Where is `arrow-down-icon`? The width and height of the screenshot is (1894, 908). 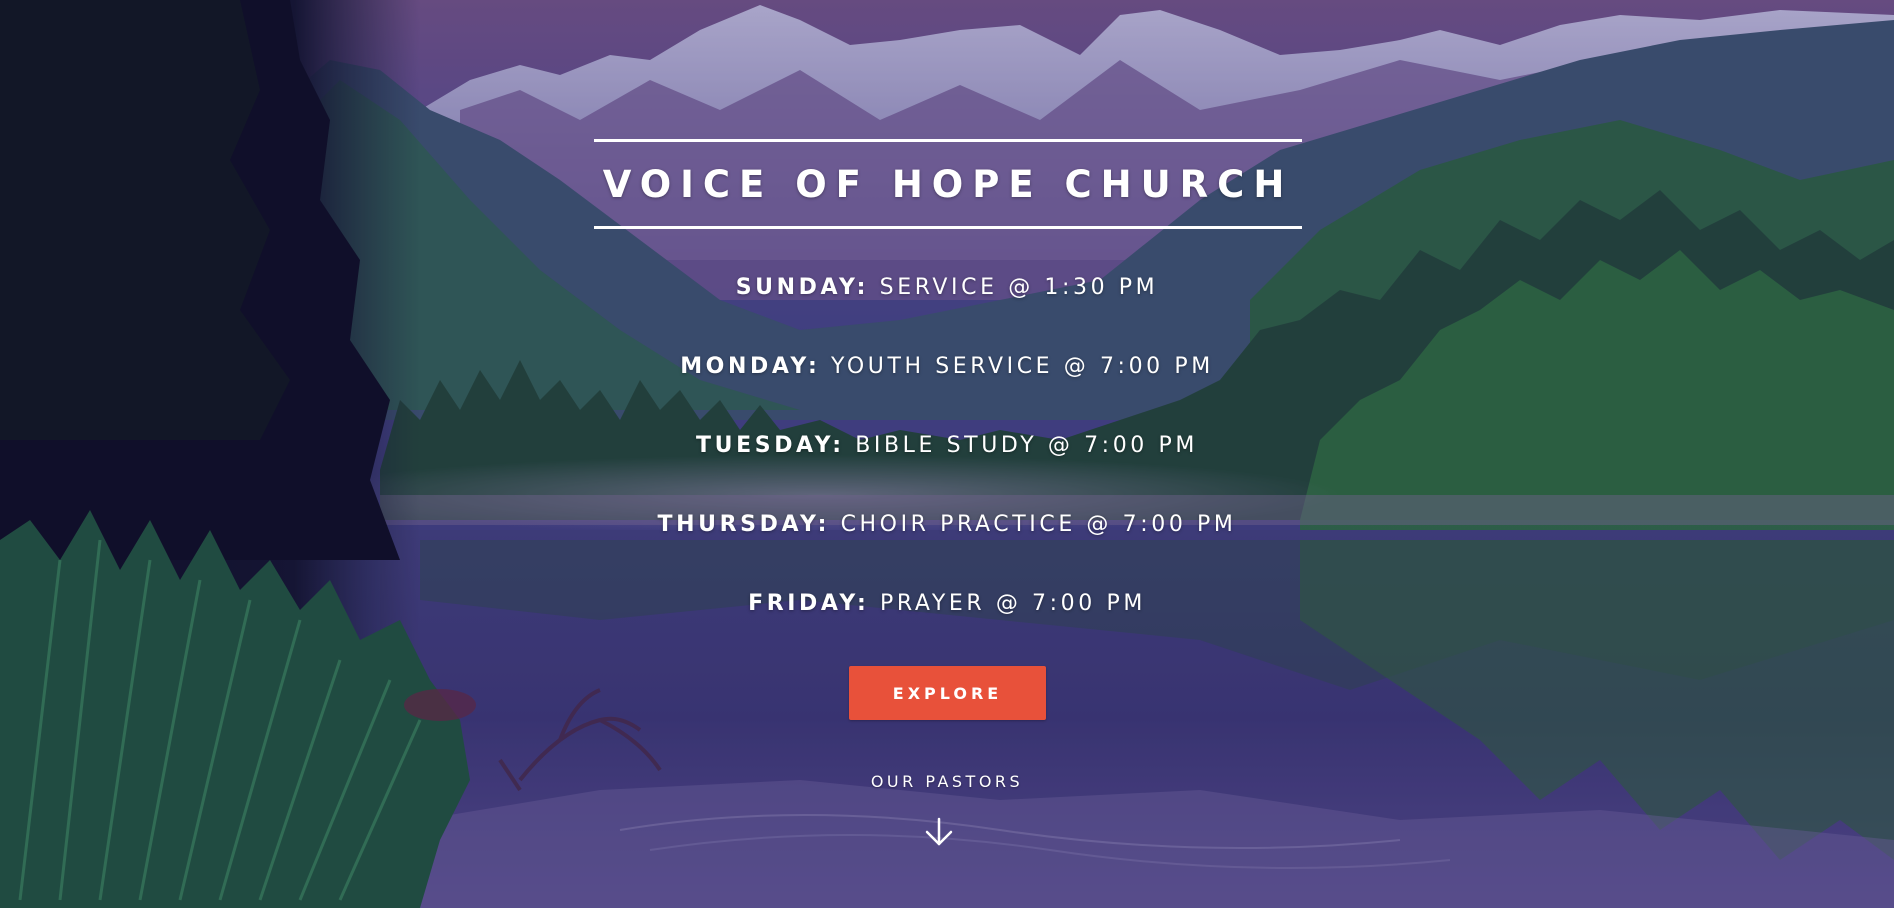 arrow-down-icon is located at coordinates (939, 832).